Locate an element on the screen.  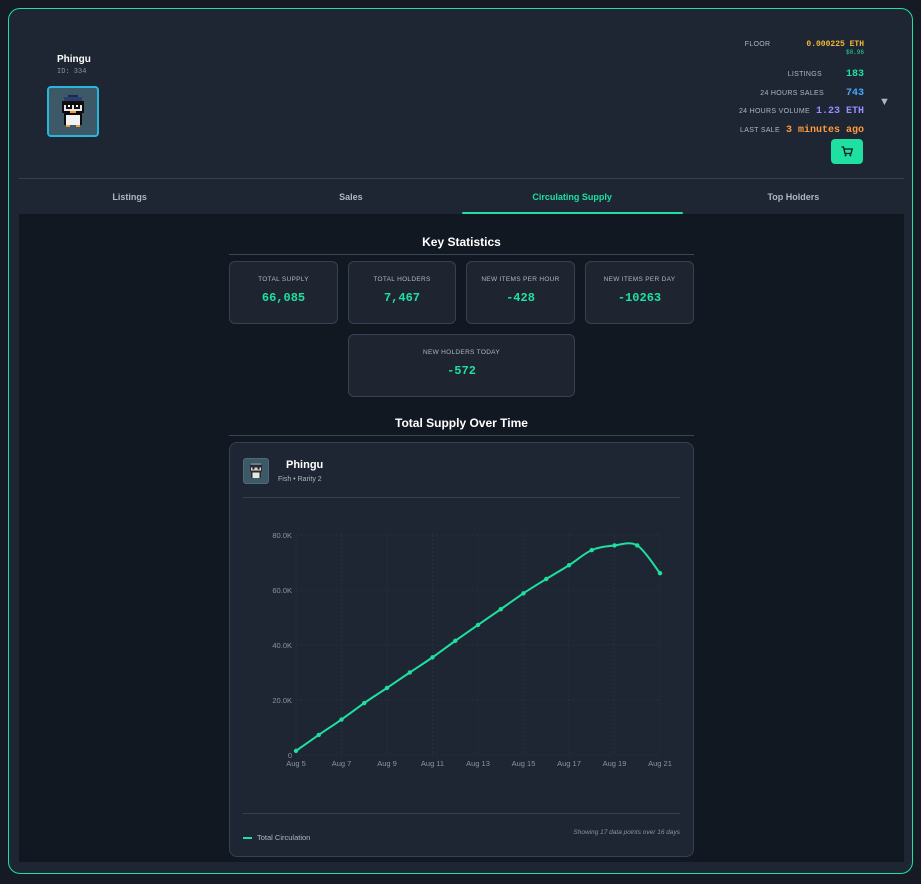
tab-sales: Sales is located at coordinates (350, 196).